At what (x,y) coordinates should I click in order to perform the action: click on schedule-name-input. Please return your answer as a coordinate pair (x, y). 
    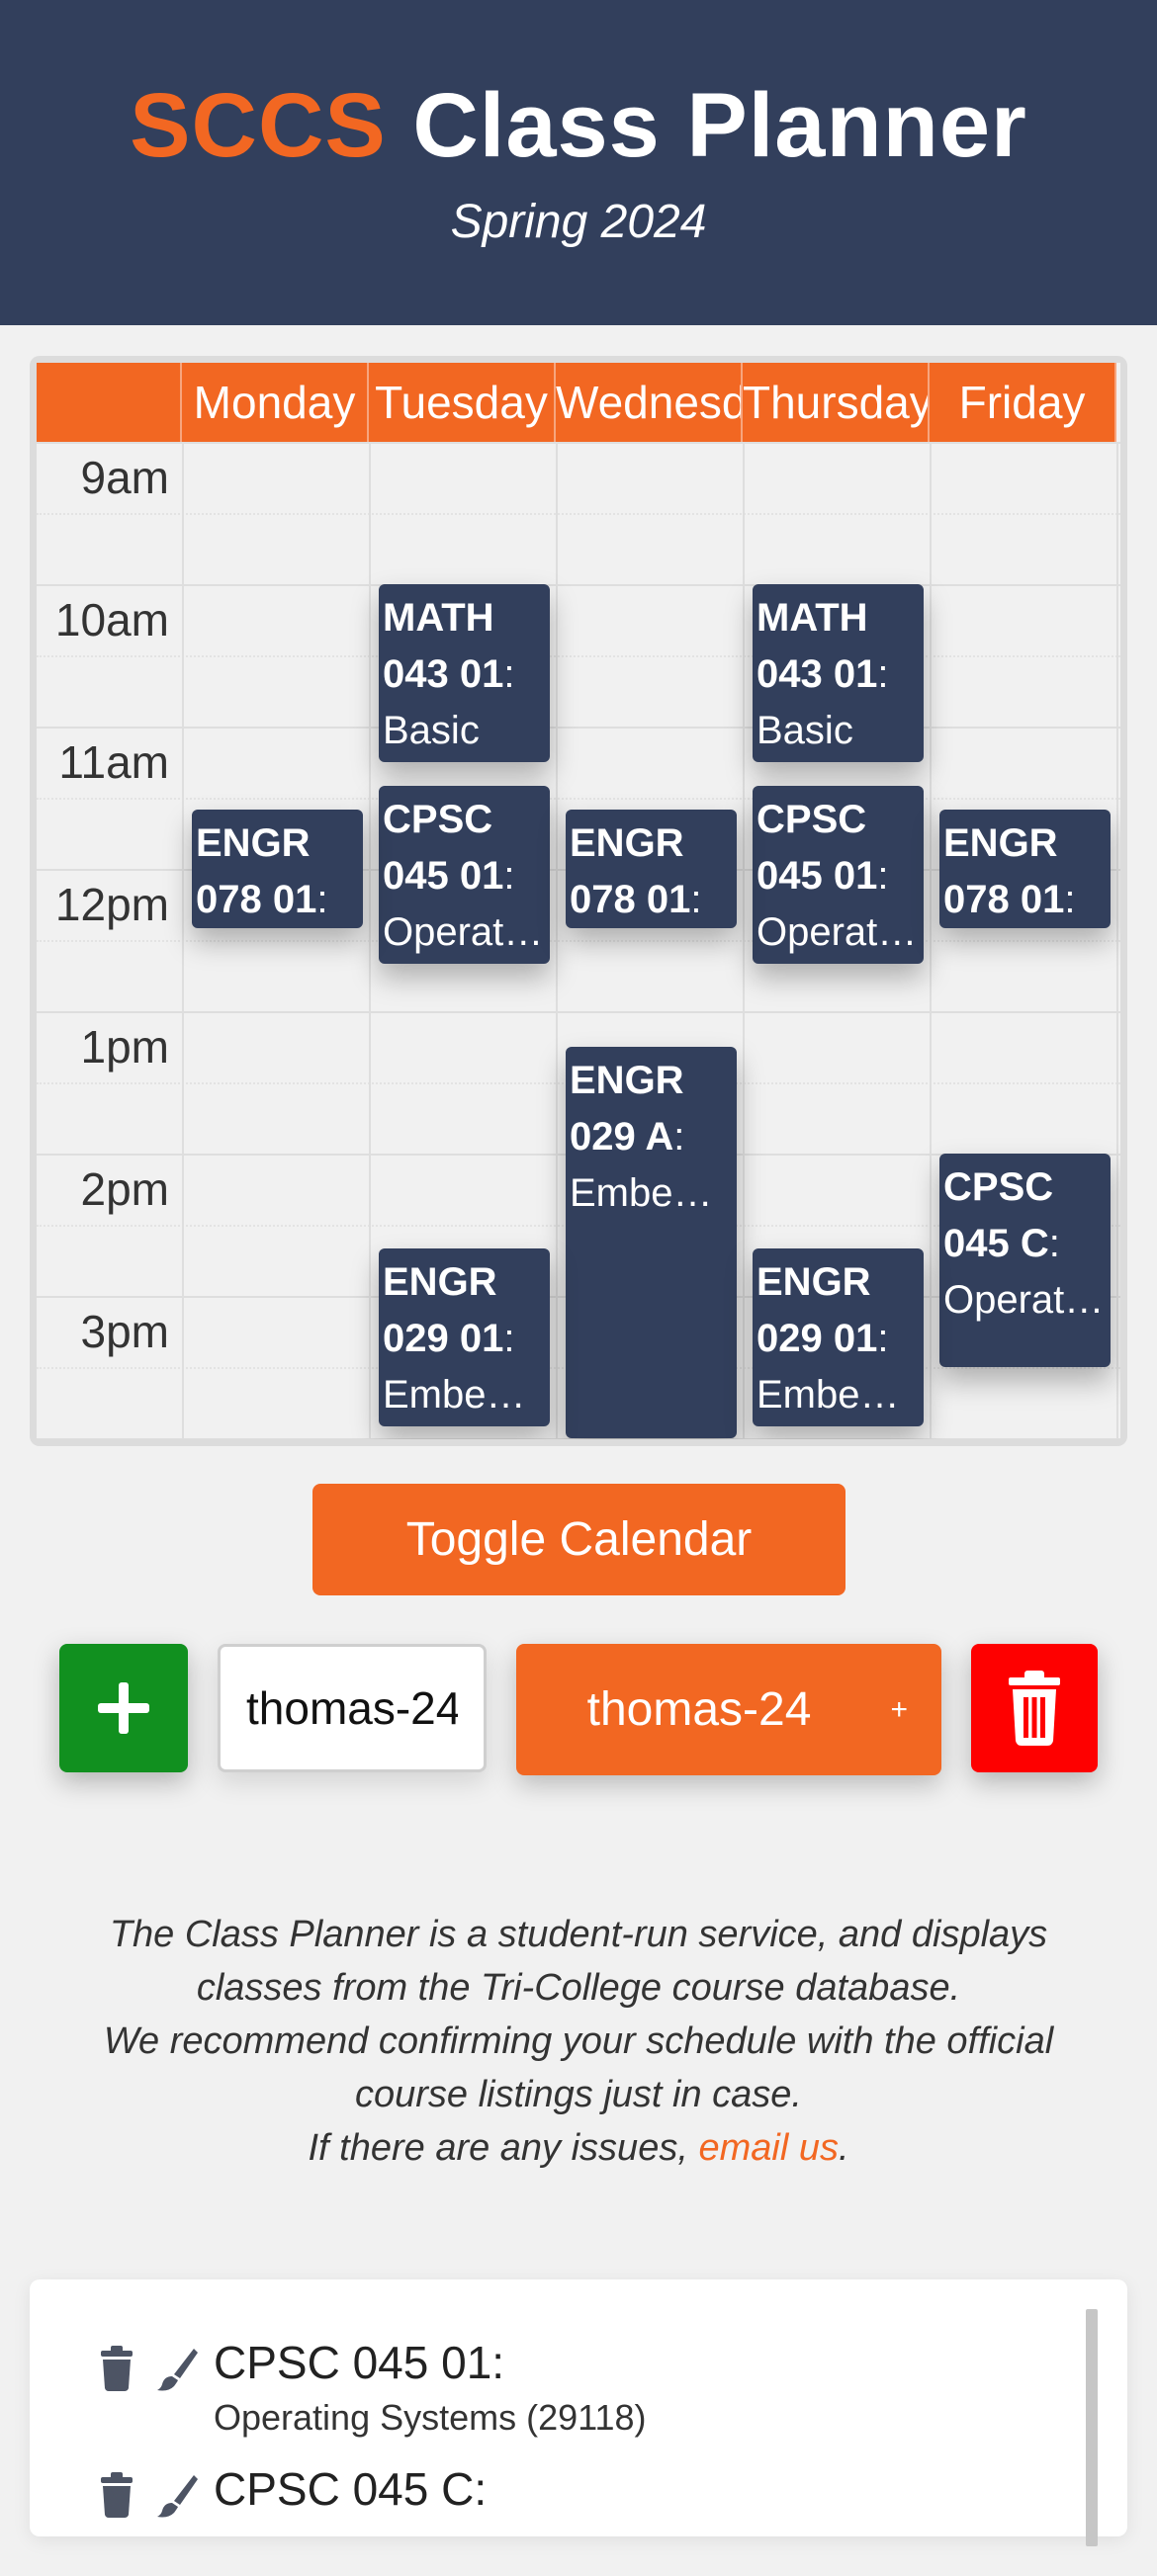
    Looking at the image, I should click on (353, 1708).